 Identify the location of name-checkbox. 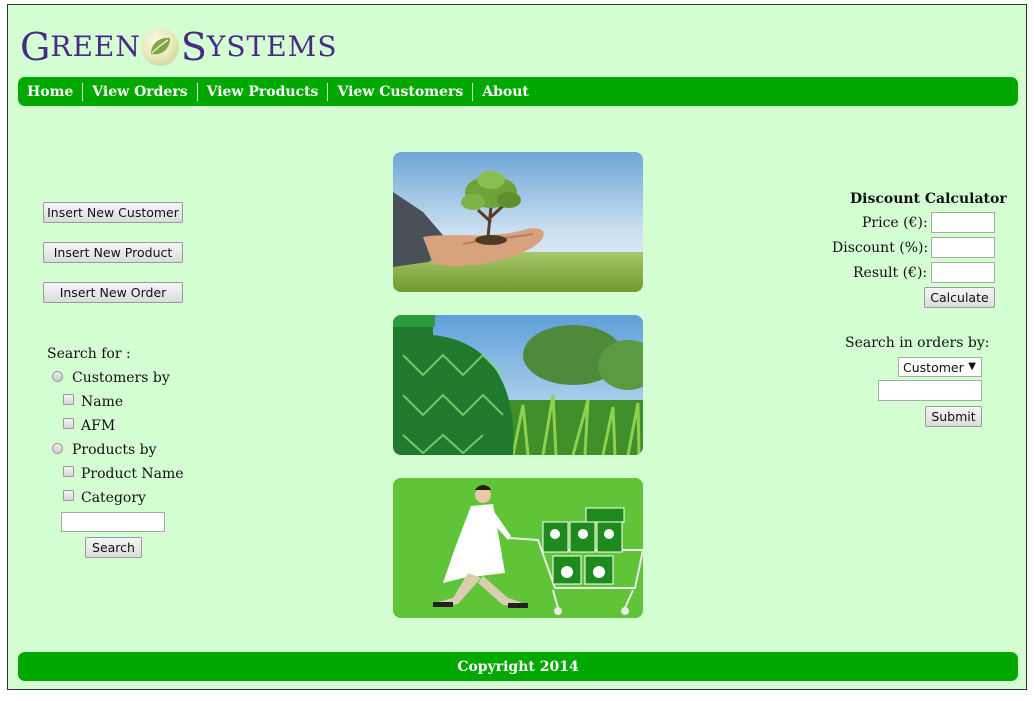
(68, 399).